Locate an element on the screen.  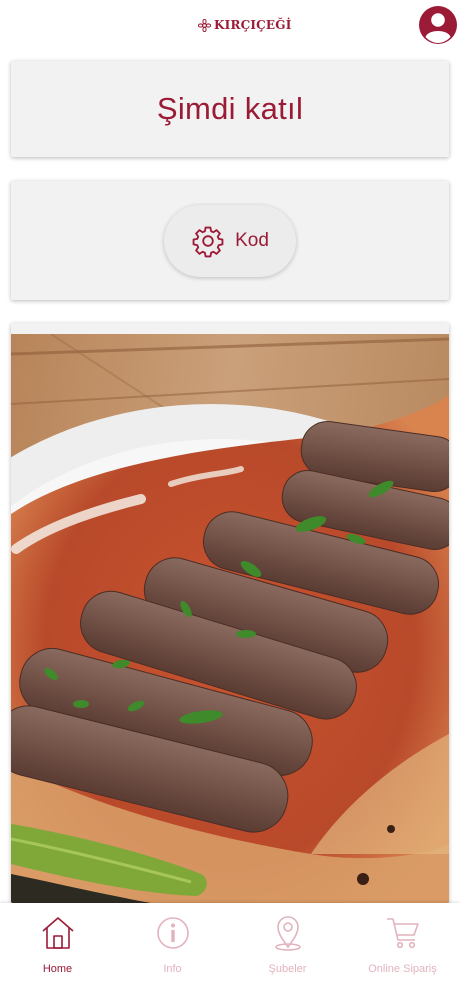
top-bar: KIRÇIÇEĞİ is located at coordinates (230, 26).